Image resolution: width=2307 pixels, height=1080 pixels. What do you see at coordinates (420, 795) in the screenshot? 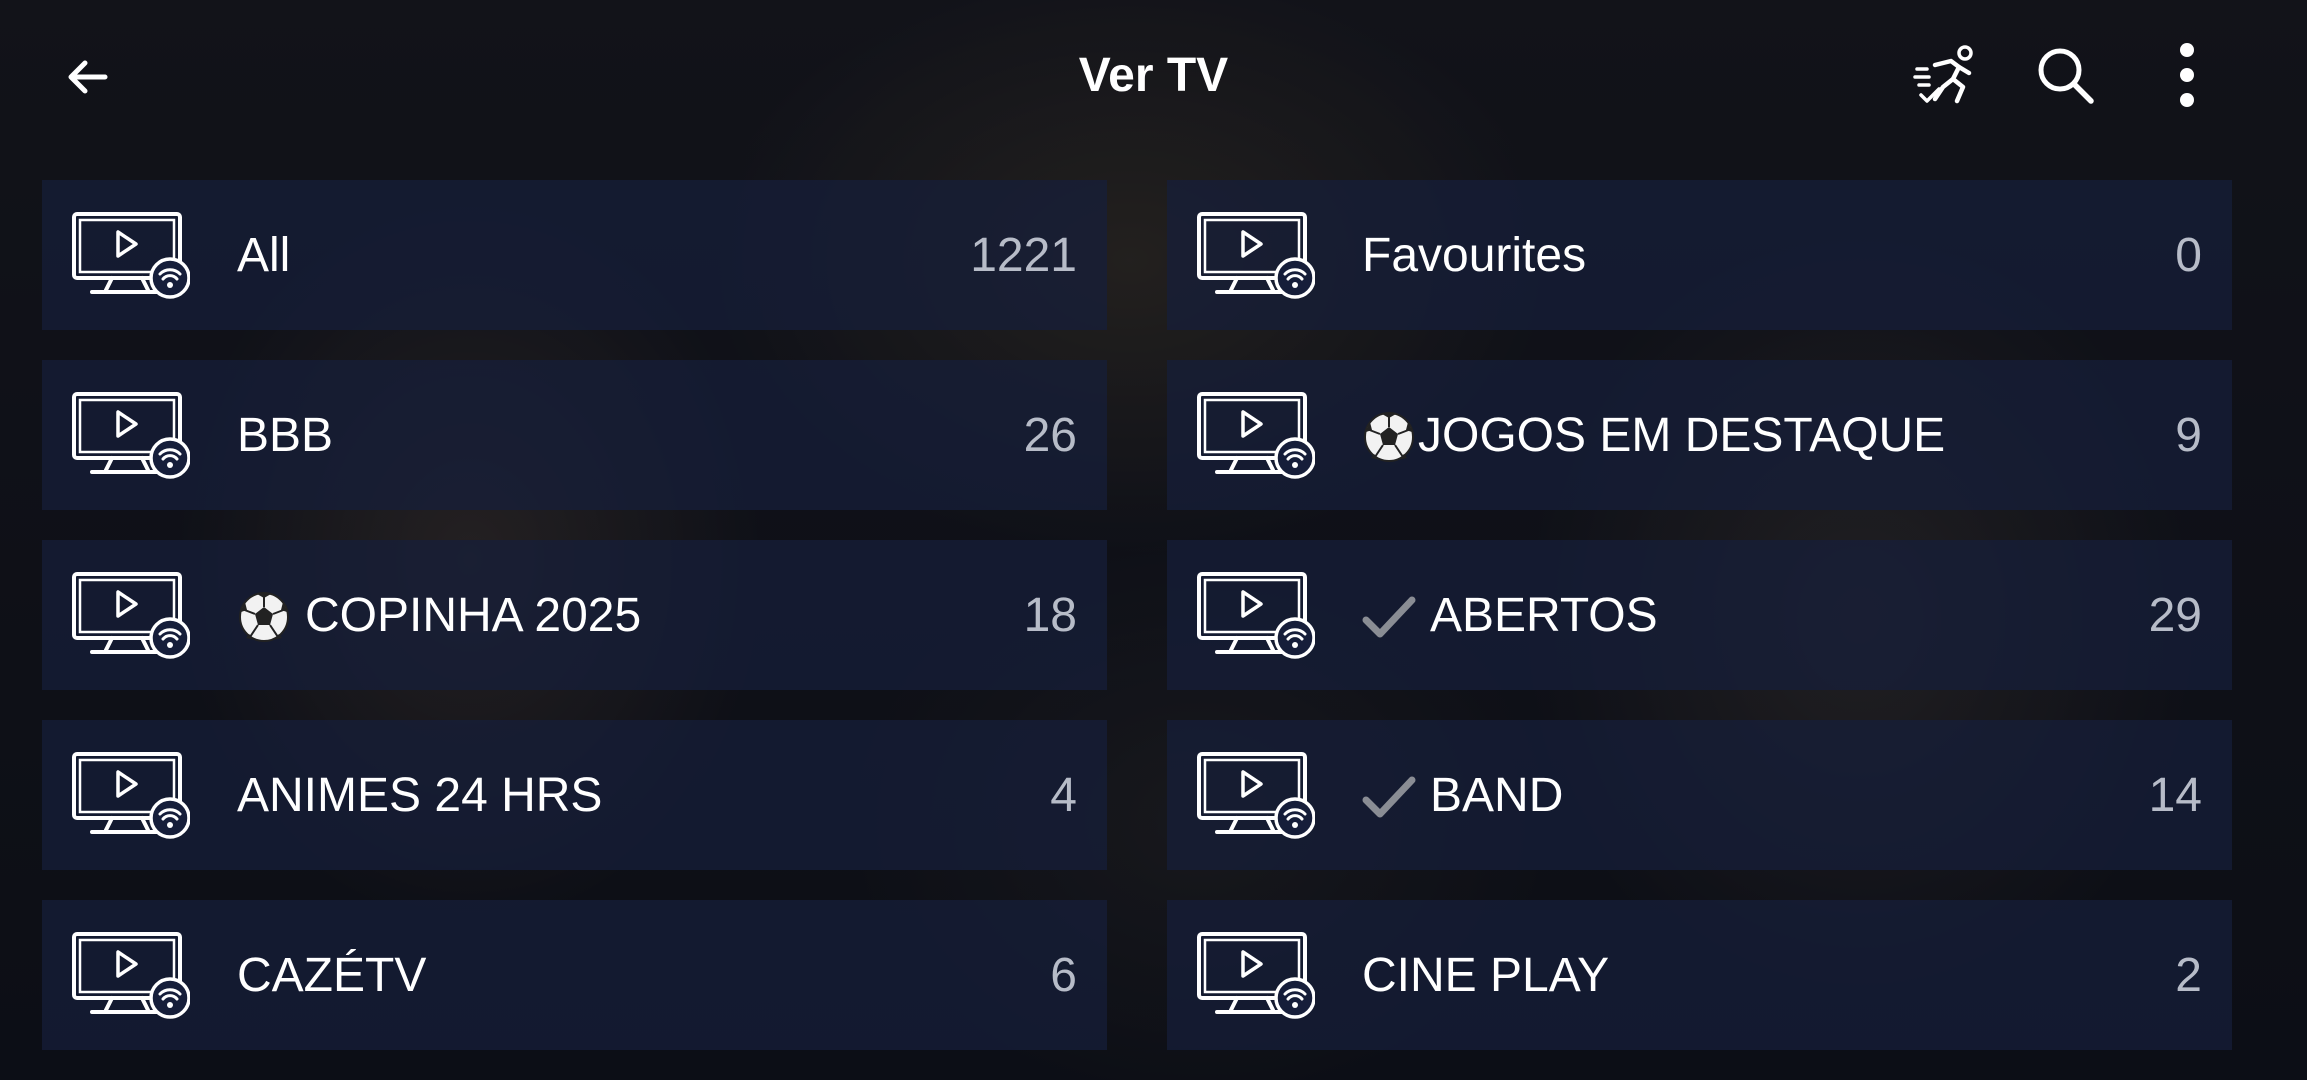
I see `category-label: ANIMES 24 HRS` at bounding box center [420, 795].